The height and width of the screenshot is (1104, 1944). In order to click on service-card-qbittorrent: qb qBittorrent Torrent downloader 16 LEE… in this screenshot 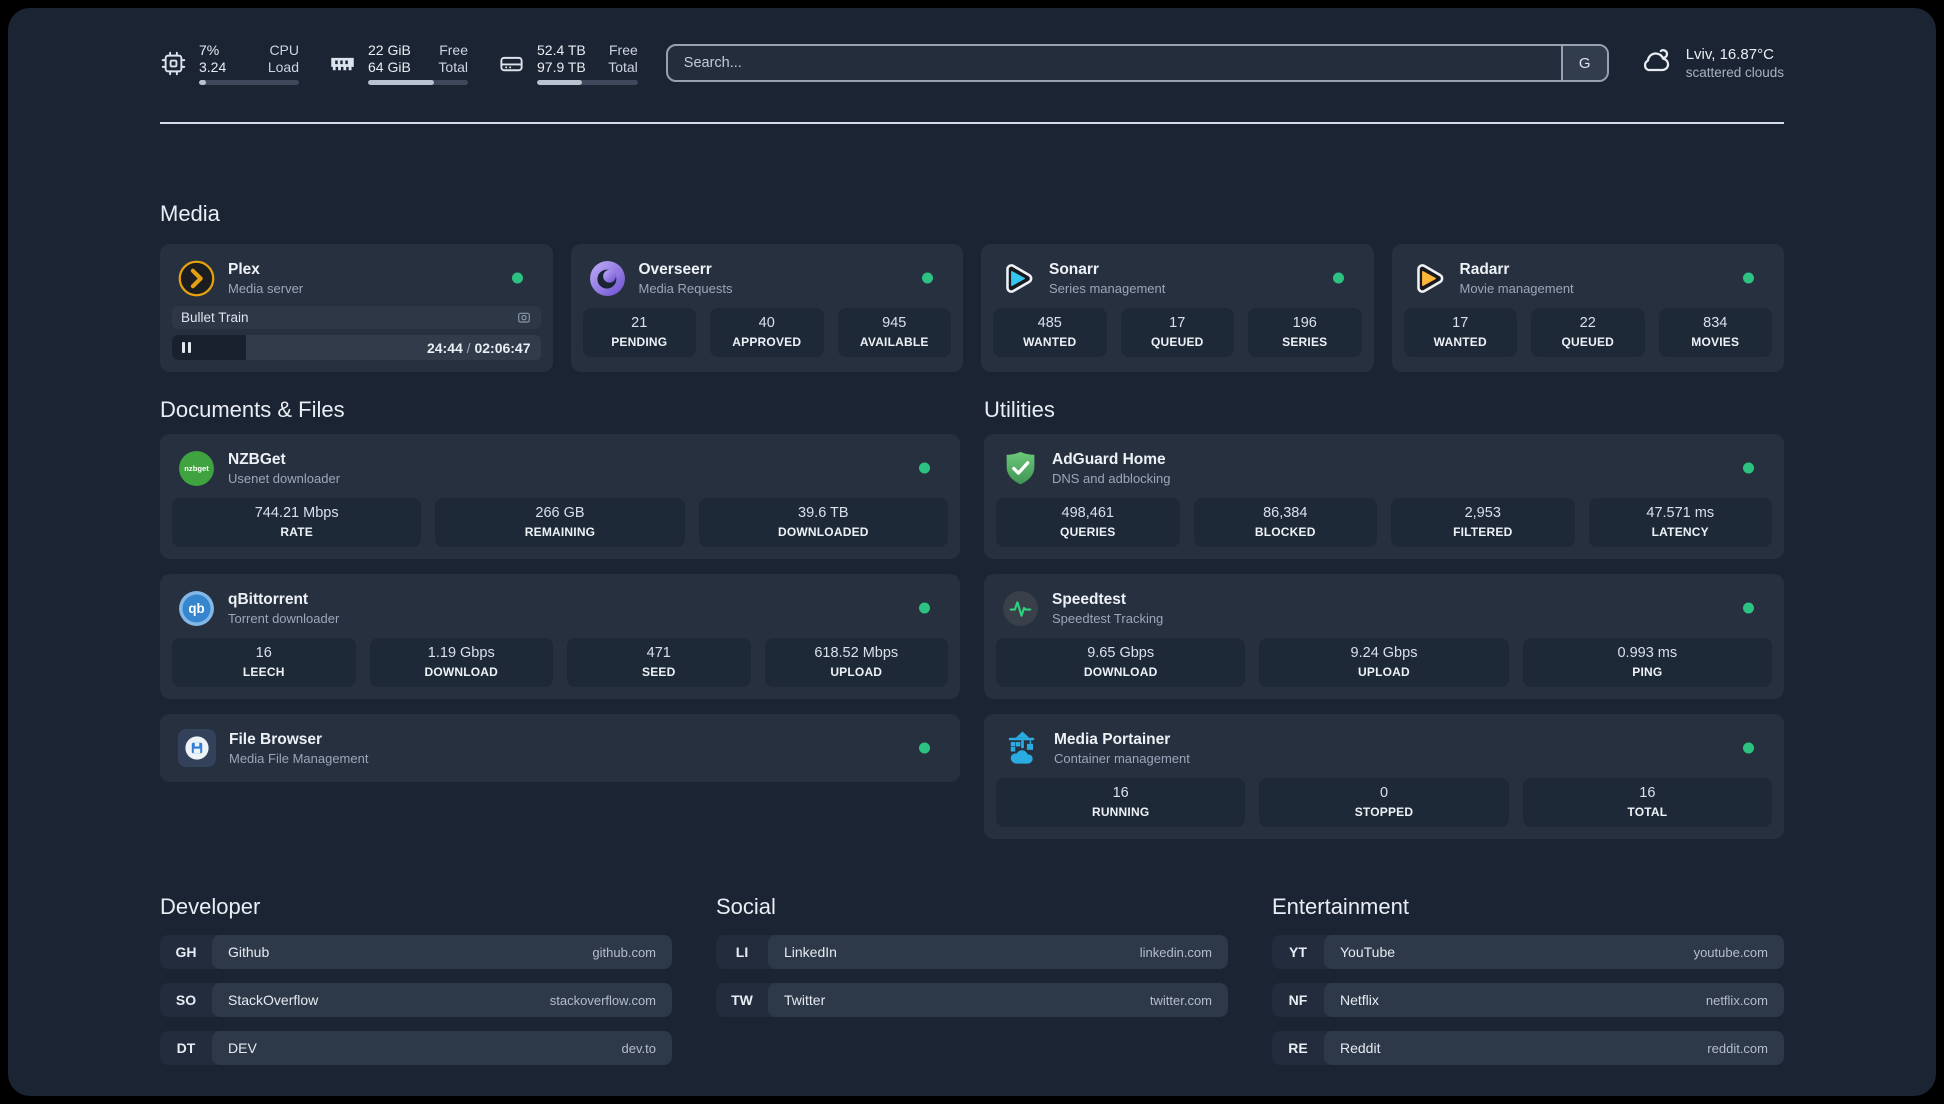, I will do `click(560, 636)`.